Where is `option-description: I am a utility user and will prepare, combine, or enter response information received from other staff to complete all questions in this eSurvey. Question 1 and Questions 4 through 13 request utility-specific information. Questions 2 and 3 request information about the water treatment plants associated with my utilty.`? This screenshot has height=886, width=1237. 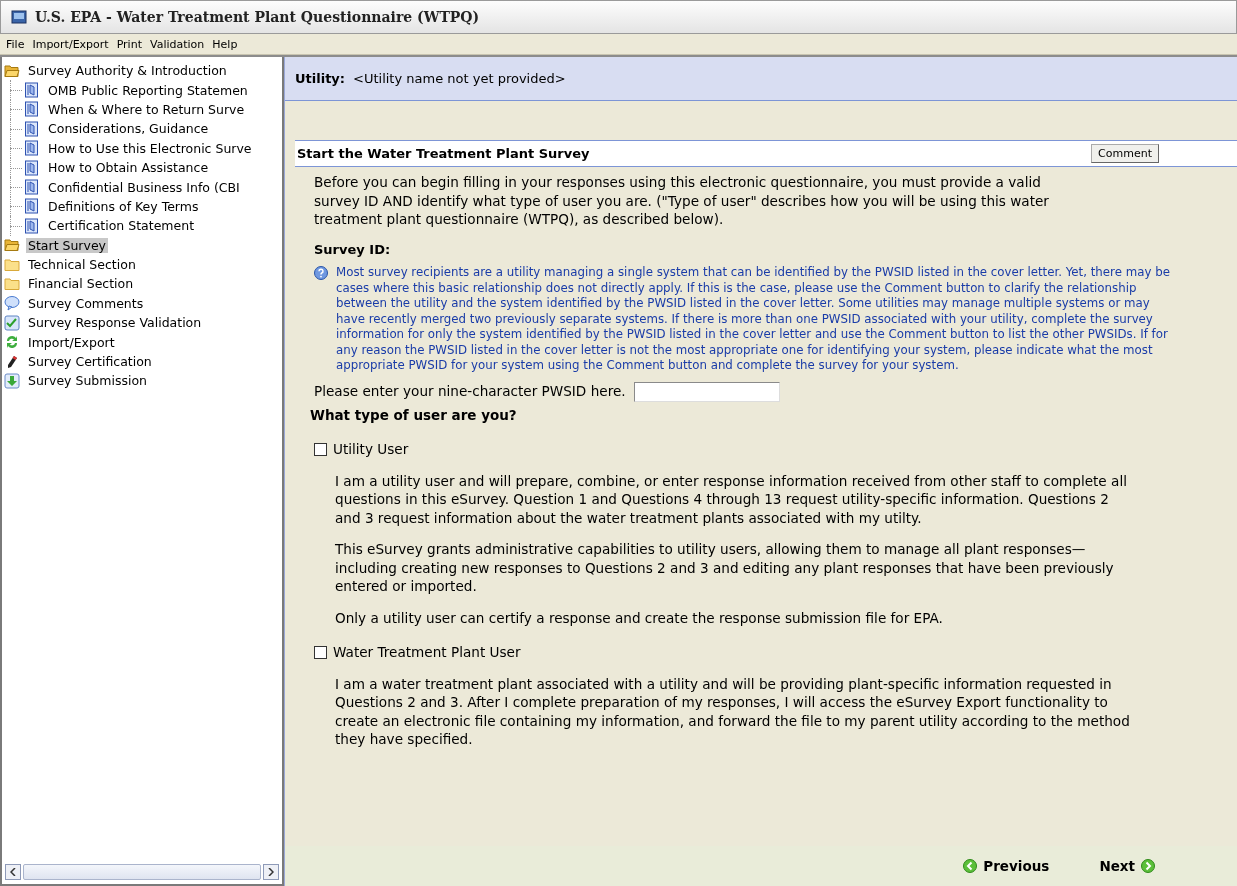 option-description: I am a utility user and will prepare, combine, or enter response information received from other staff to complete all questions in this eSurvey. Question 1 and Questions 4 through 13 request utility-specific information. Questions 2 and 3 request information about the water treatment plants associated with my utilty. is located at coordinates (731, 499).